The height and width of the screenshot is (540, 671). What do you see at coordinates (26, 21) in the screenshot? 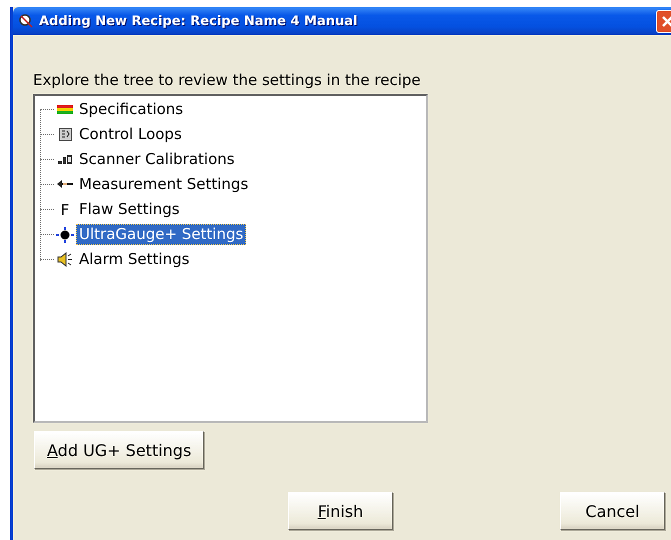
I see `magnifier-icon` at bounding box center [26, 21].